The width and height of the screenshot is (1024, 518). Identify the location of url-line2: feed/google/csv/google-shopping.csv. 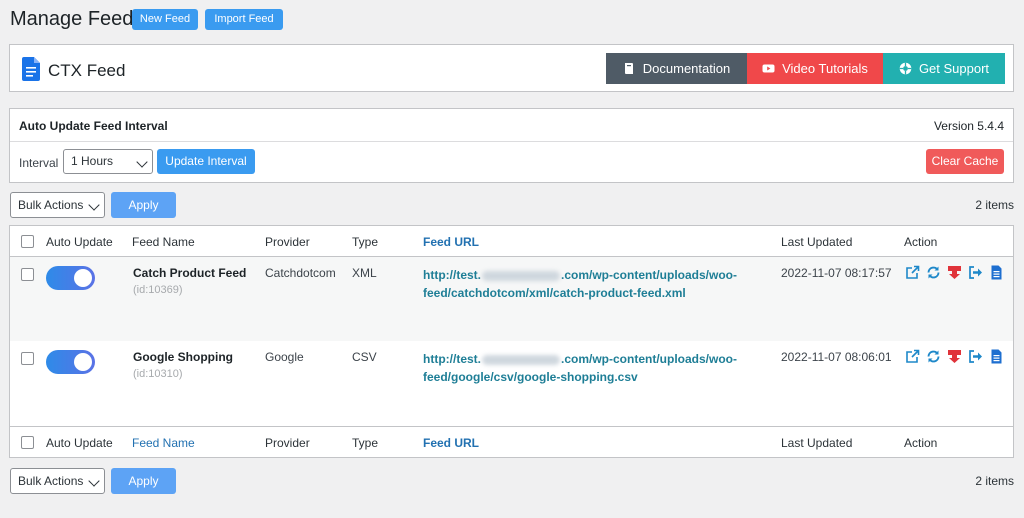
(530, 377).